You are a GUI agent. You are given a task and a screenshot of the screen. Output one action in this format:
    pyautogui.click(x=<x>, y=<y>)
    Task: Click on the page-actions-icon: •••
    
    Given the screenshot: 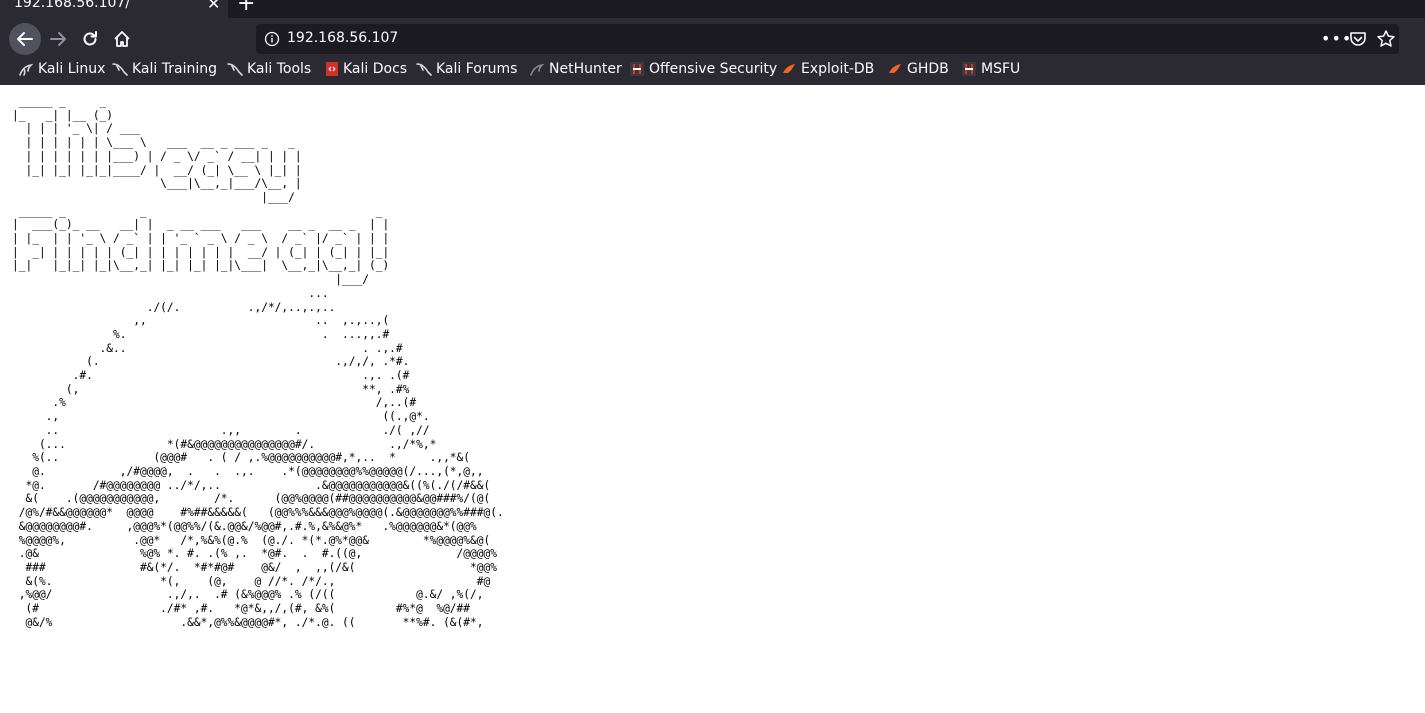 What is the action you would take?
    pyautogui.click(x=1336, y=38)
    